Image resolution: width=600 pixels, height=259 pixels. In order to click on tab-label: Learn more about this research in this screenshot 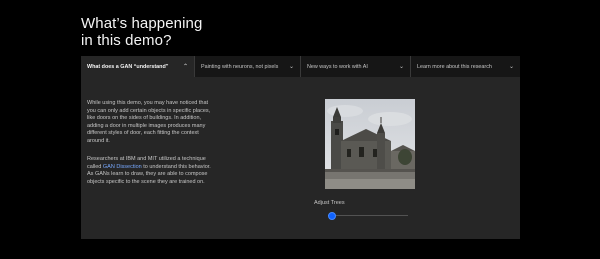, I will do `click(454, 66)`.